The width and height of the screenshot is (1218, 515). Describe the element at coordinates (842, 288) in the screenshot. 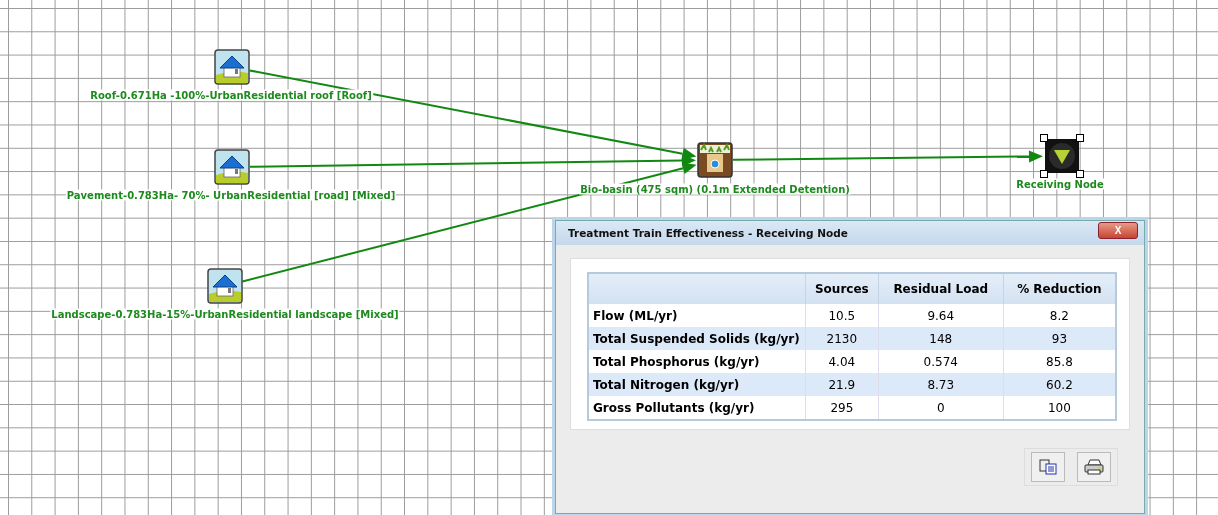

I see `column-header: Sources` at that location.